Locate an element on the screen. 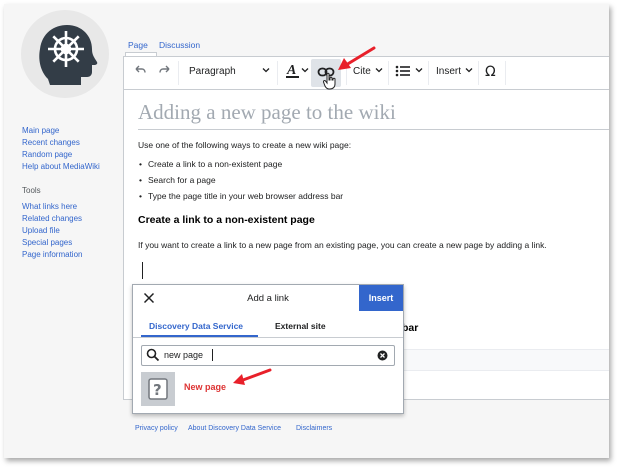 Image resolution: width=621 pixels, height=472 pixels. sidebar-link-page-information: Page information is located at coordinates (52, 254).